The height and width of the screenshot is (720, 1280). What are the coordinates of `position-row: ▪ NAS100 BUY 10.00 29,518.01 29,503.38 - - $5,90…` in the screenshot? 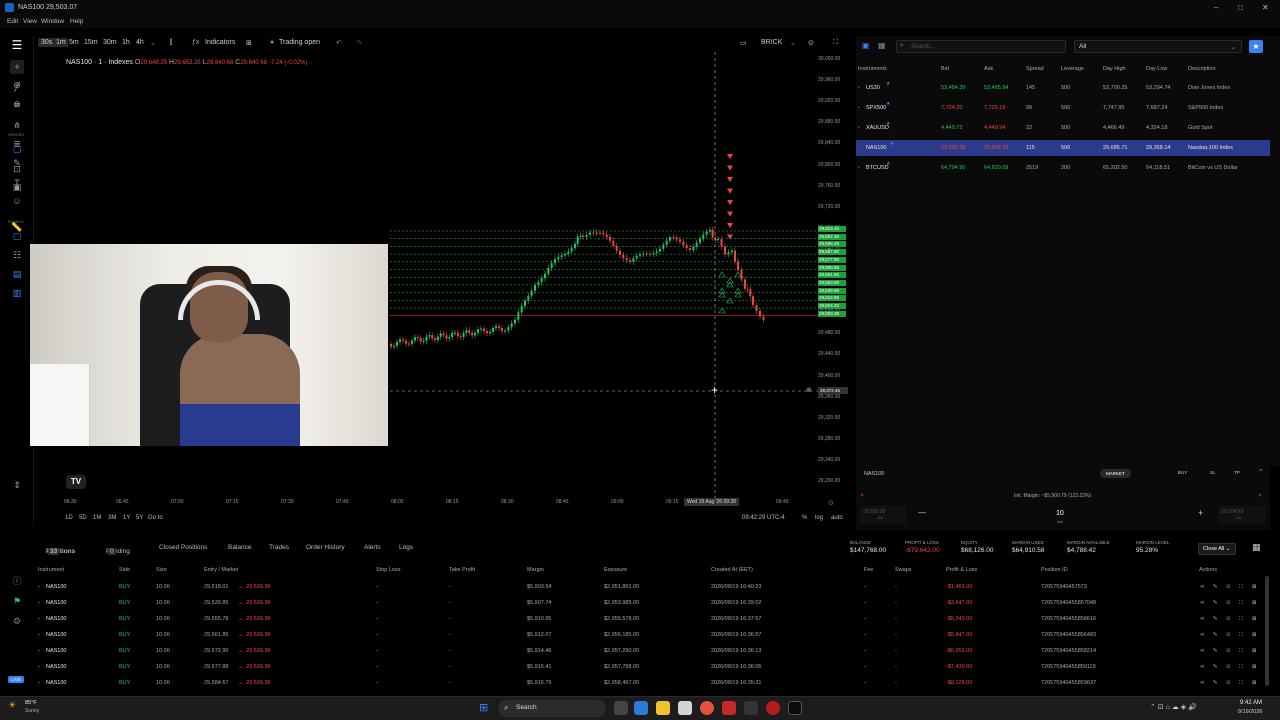 It's located at (652, 588).